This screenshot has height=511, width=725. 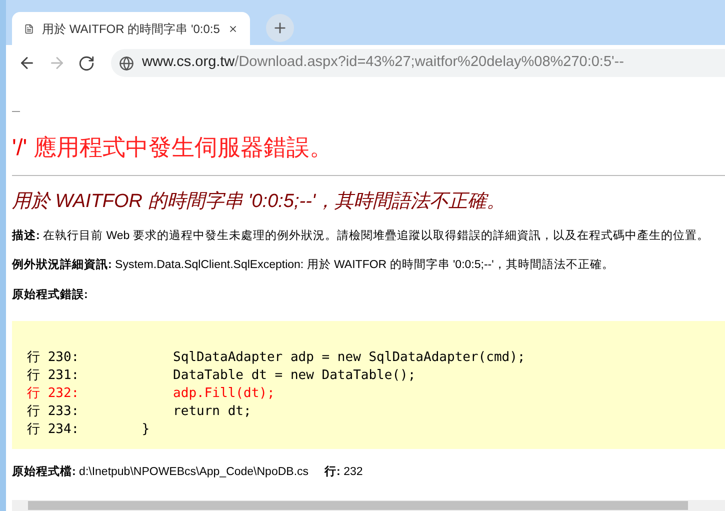 What do you see at coordinates (126, 63) in the screenshot?
I see `globe-icon` at bounding box center [126, 63].